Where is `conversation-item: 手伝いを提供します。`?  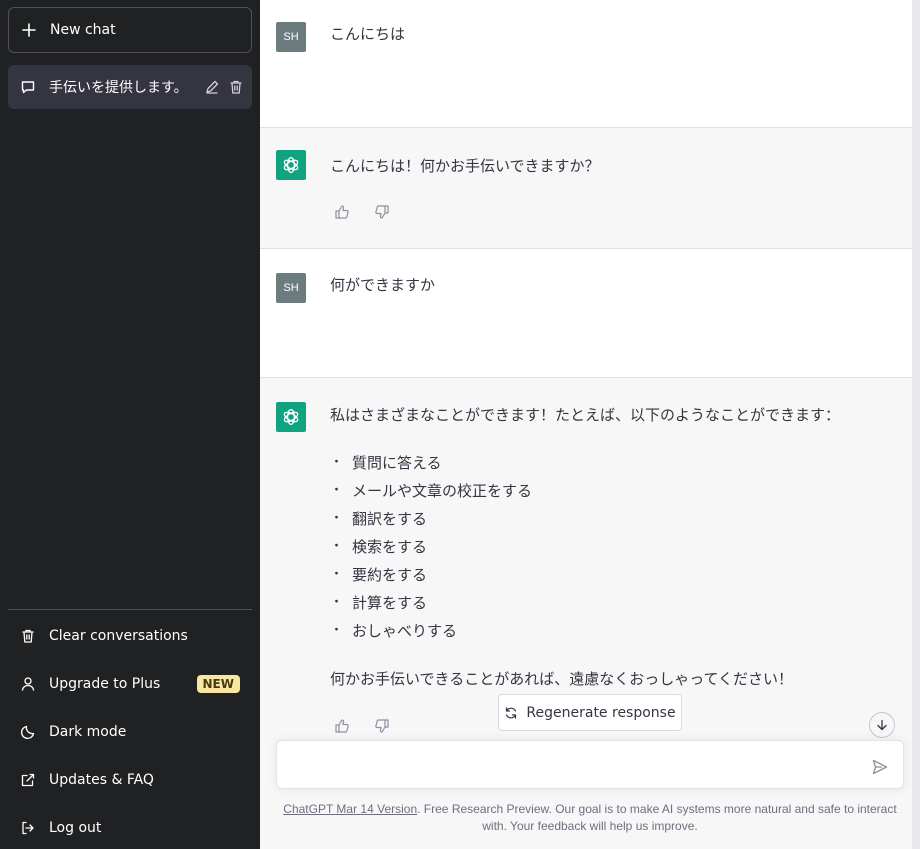 conversation-item: 手伝いを提供します。 is located at coordinates (130, 87).